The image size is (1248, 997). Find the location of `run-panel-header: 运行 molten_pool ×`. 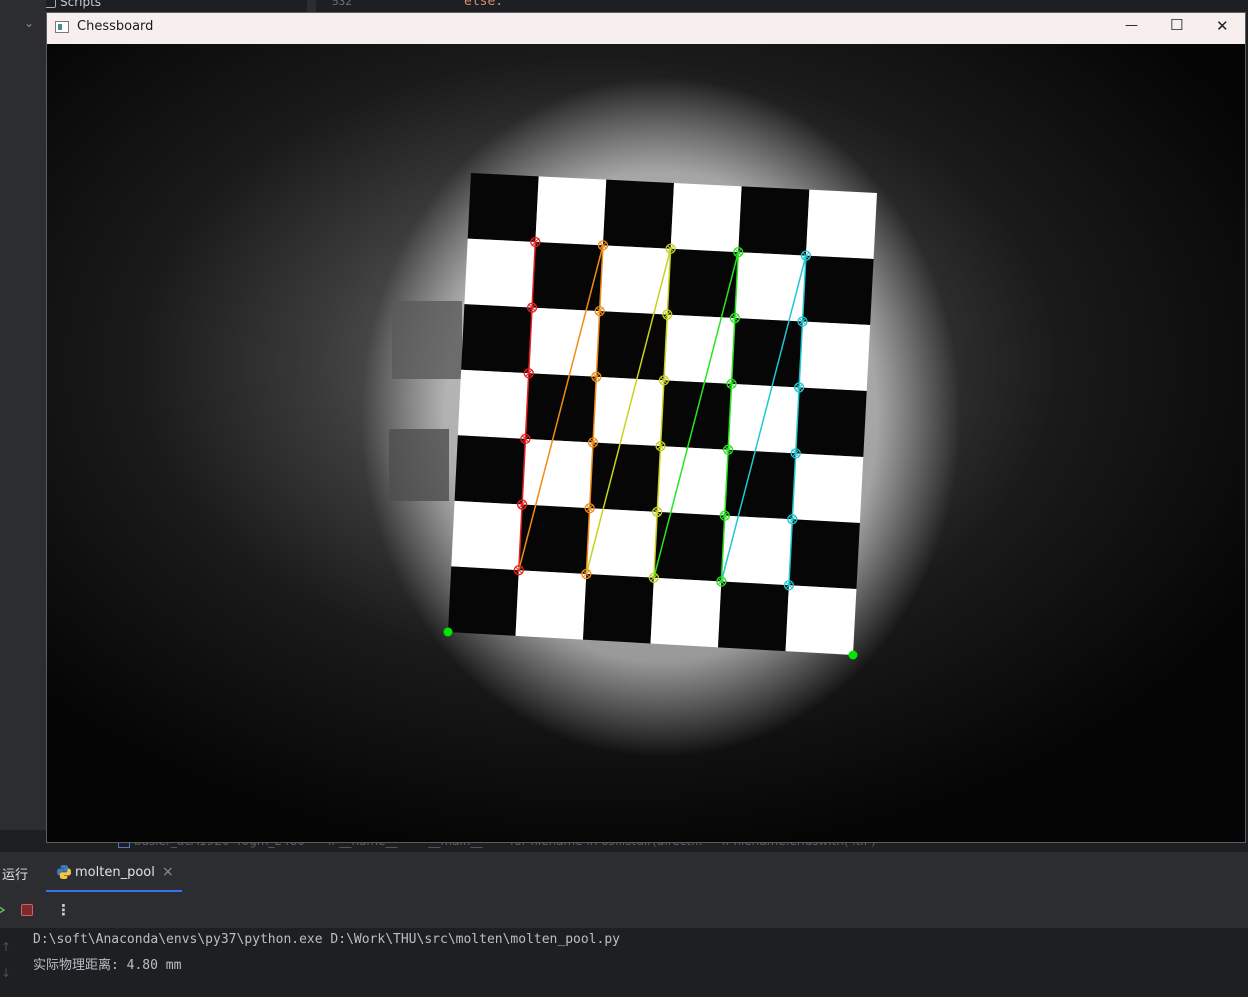

run-panel-header: 运行 molten_pool × is located at coordinates (624, 873).